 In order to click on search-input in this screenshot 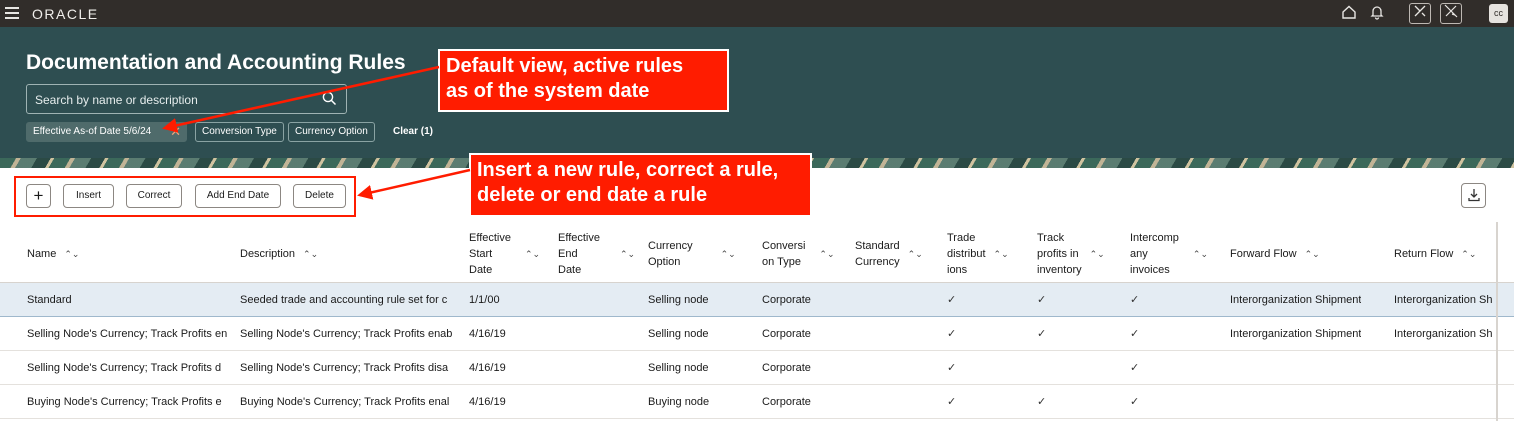, I will do `click(175, 100)`.